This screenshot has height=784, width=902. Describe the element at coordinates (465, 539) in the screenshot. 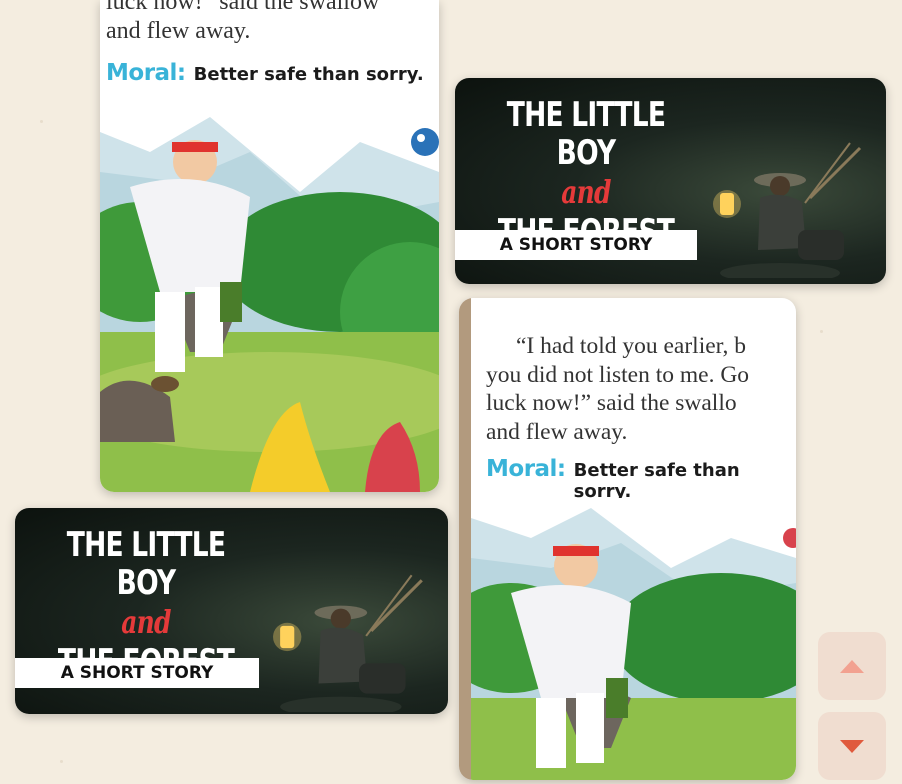

I see `page-edge` at that location.